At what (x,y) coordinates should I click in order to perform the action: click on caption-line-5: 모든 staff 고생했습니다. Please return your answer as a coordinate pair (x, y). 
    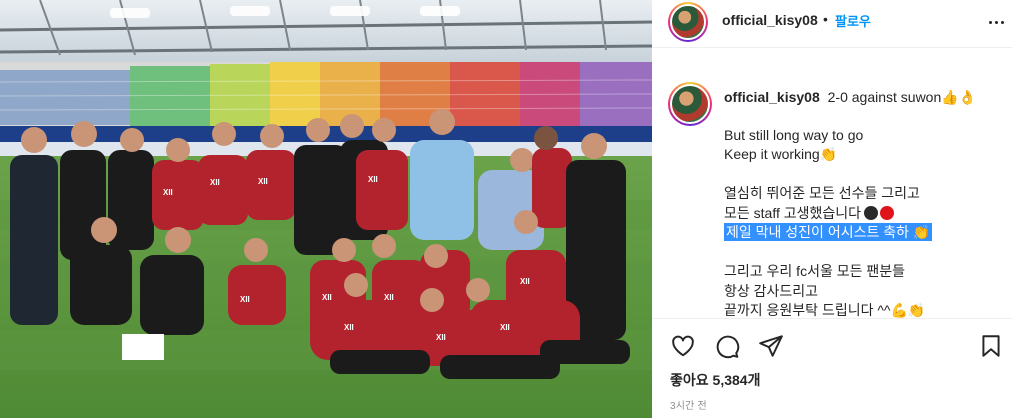
    Looking at the image, I should click on (864, 214).